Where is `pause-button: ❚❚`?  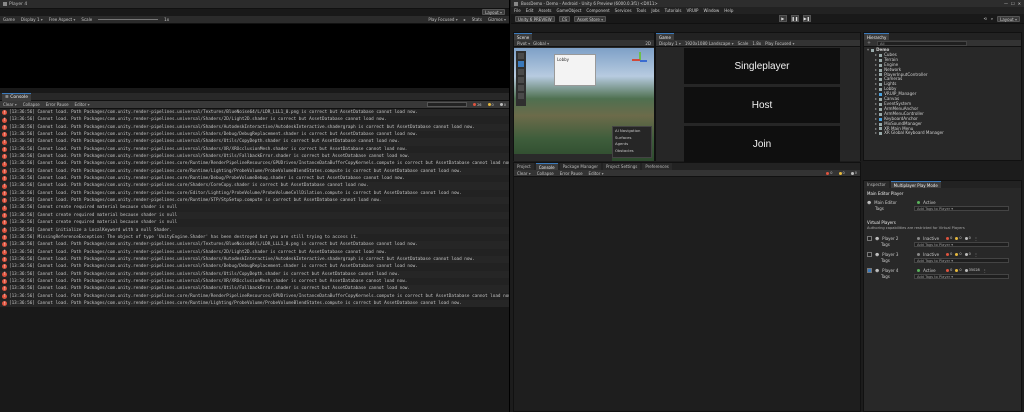
pause-button: ❚❚ is located at coordinates (794, 18).